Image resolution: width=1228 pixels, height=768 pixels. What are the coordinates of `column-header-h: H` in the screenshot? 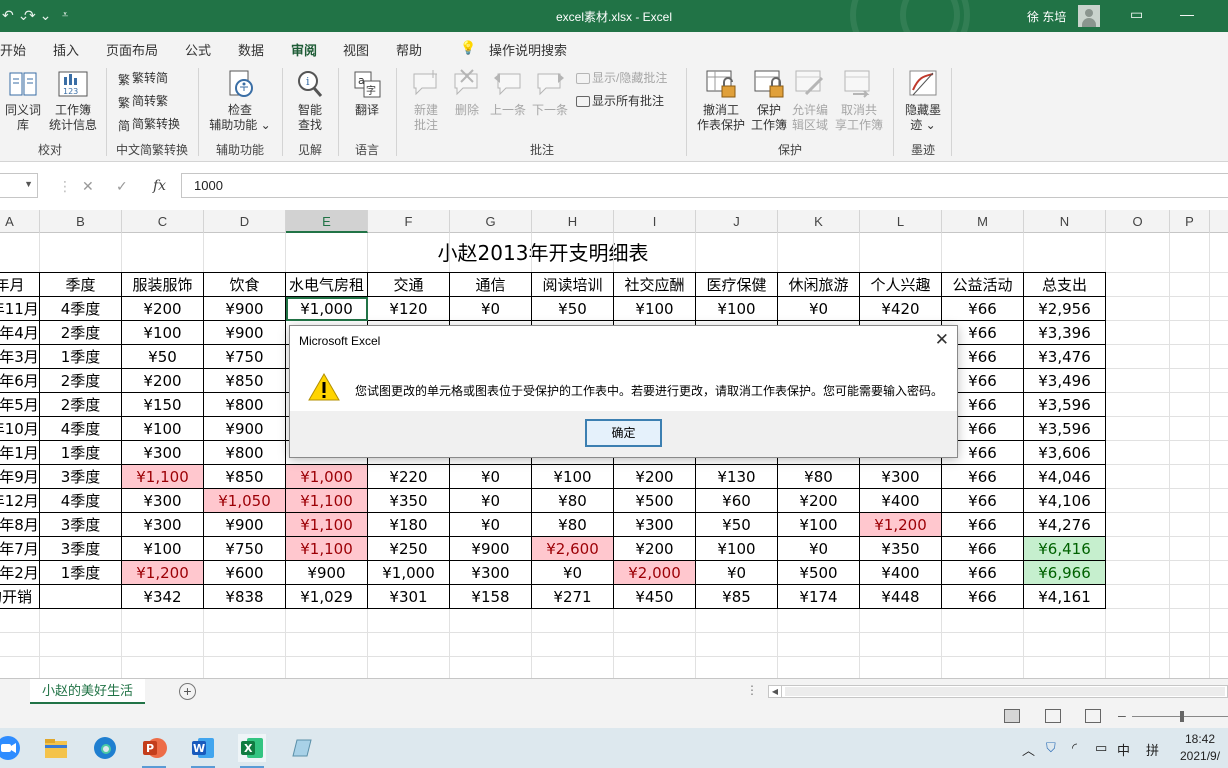 It's located at (573, 221).